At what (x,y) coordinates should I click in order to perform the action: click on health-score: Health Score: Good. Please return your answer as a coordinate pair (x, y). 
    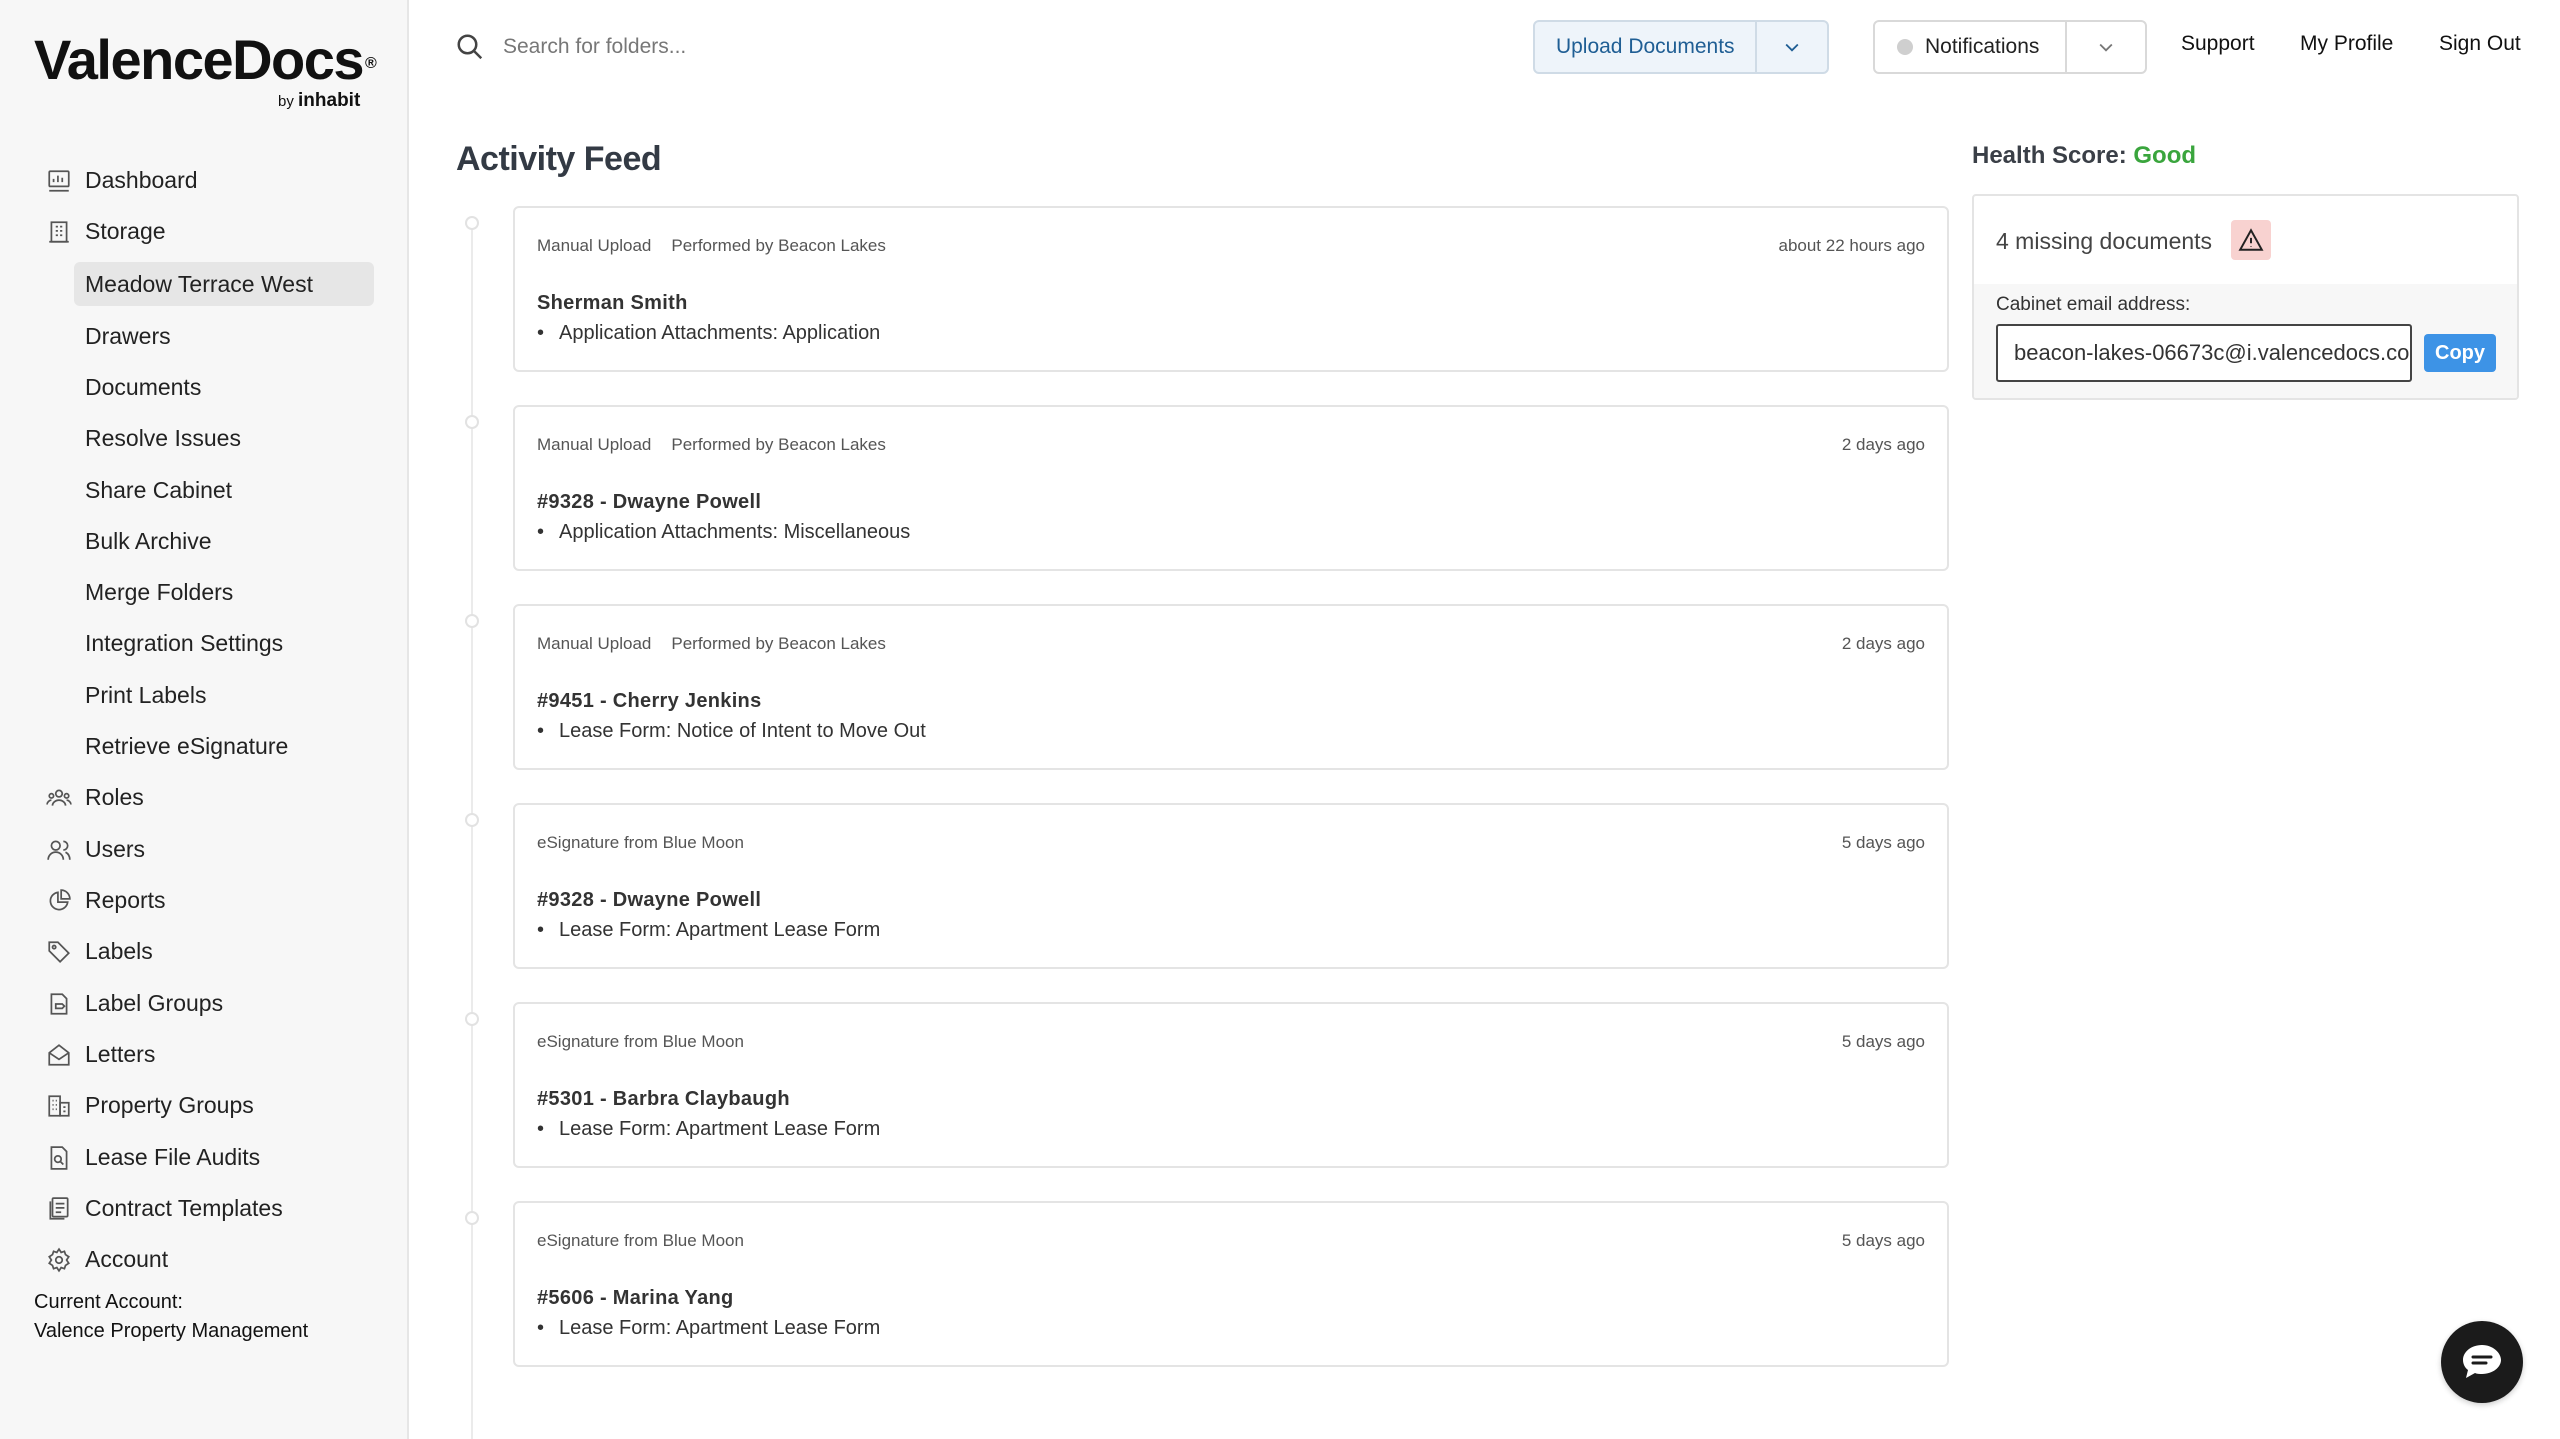
    Looking at the image, I should click on (2084, 156).